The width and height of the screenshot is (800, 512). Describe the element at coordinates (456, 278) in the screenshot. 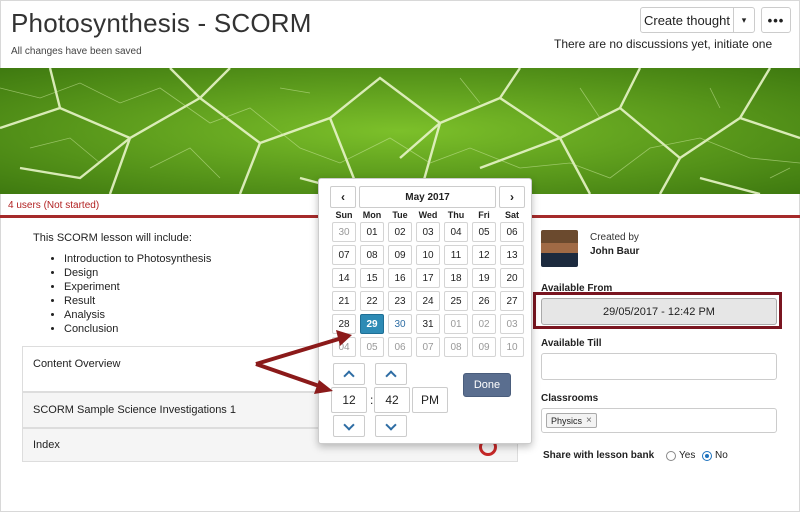

I see `calendar-day: 18` at that location.